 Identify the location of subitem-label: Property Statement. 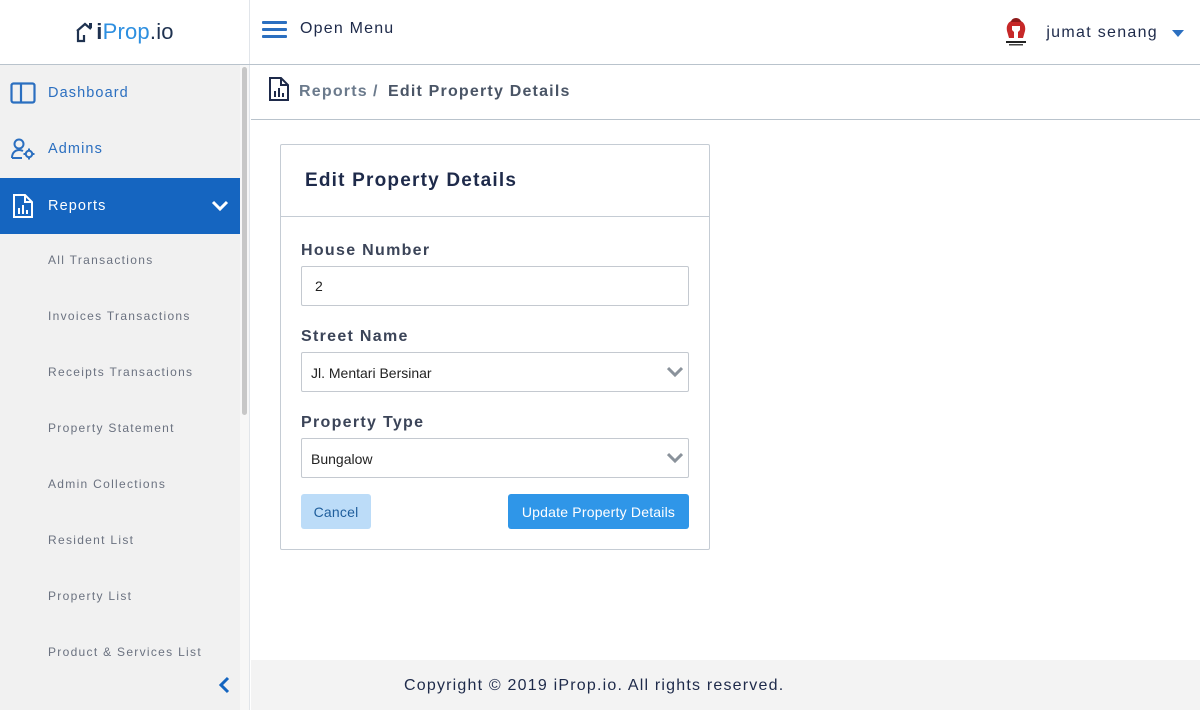
(111, 428).